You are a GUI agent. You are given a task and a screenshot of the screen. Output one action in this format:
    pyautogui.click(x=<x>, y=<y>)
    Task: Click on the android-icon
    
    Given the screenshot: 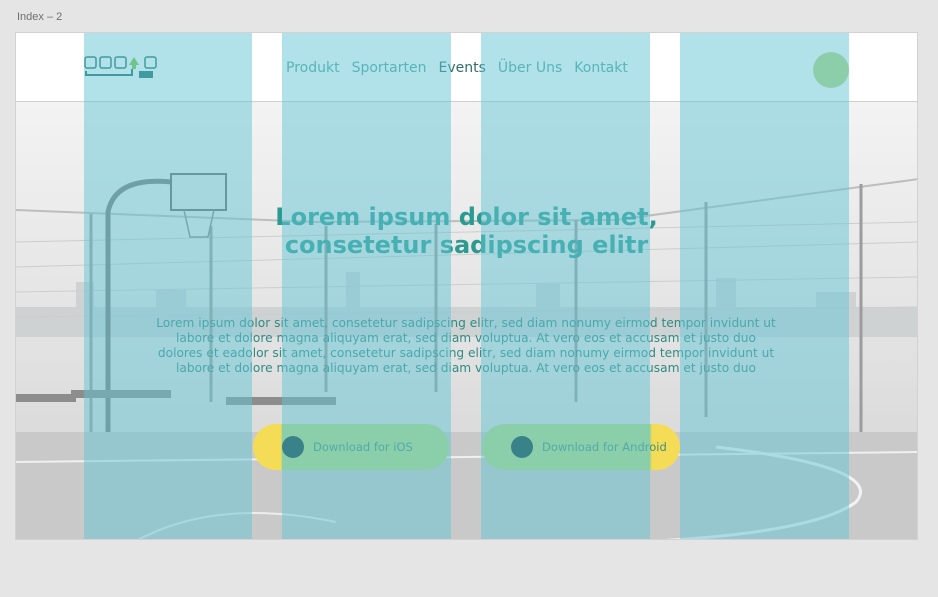 What is the action you would take?
    pyautogui.click(x=522, y=447)
    